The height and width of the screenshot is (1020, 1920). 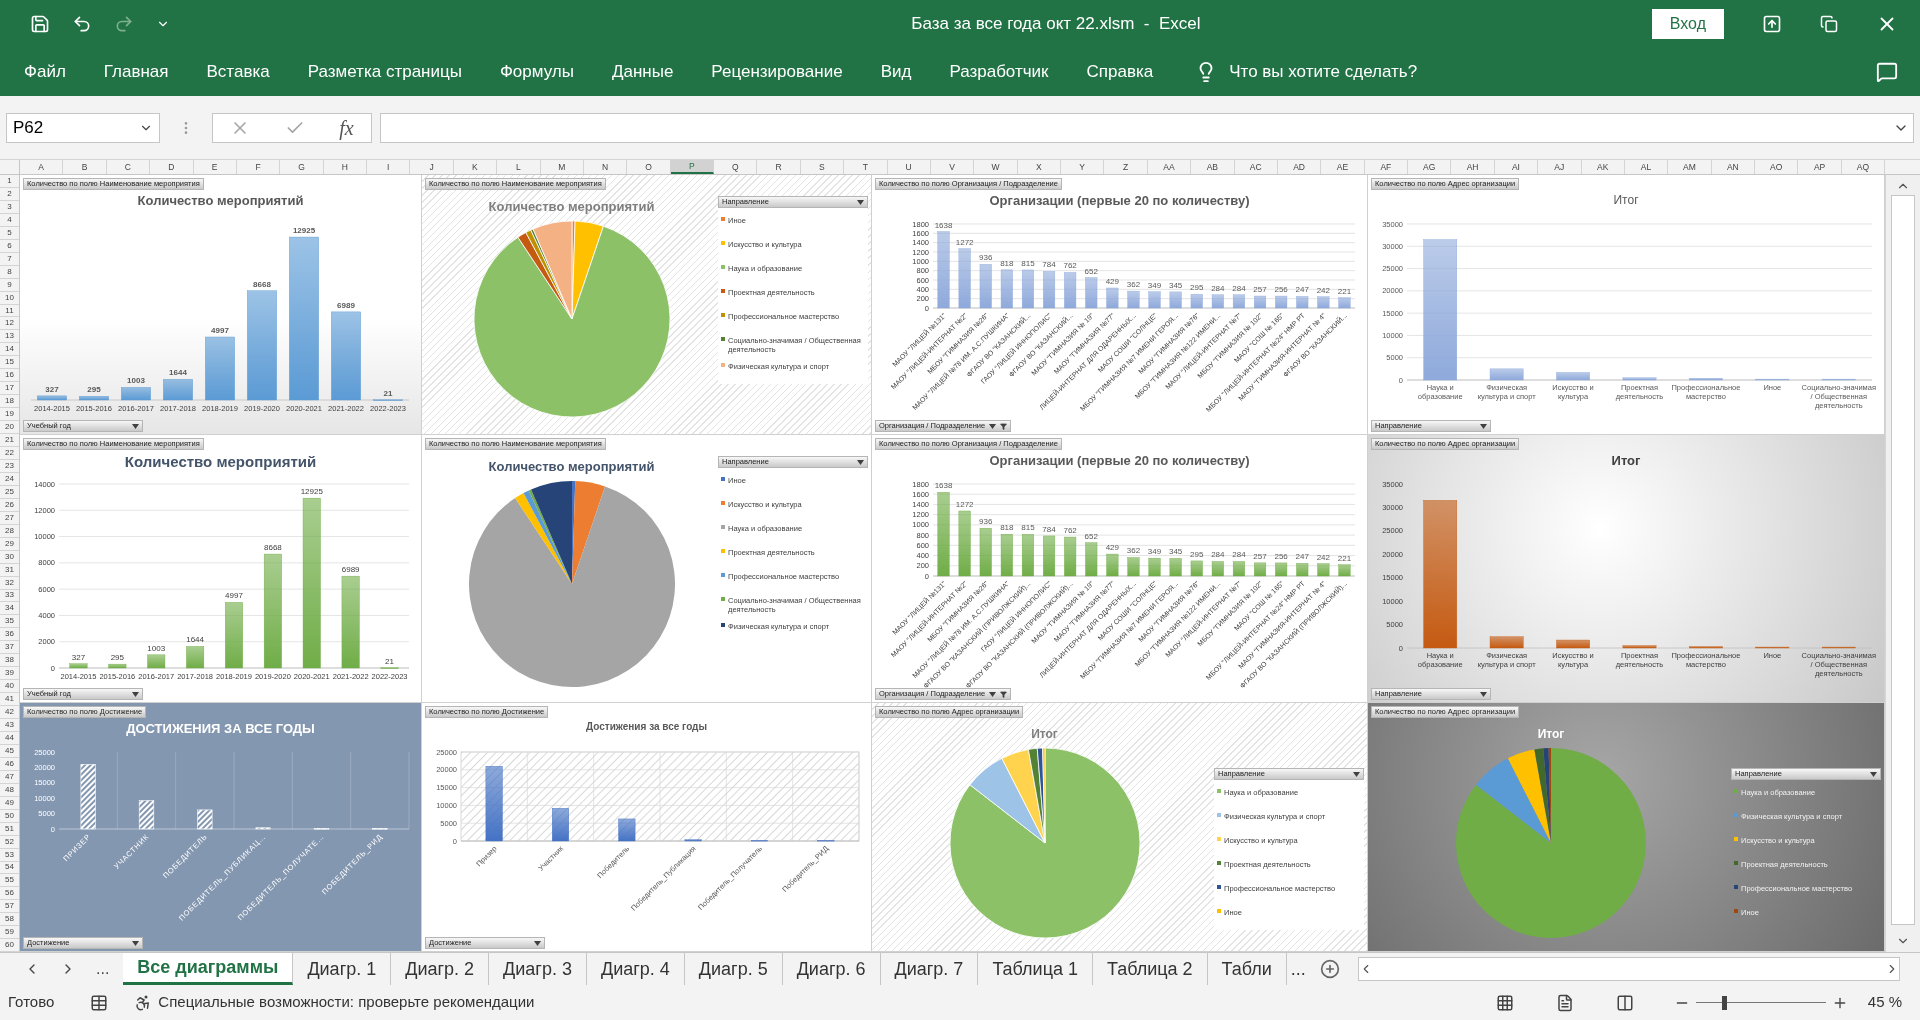 What do you see at coordinates (562, 167) in the screenshot?
I see `column-header: M` at bounding box center [562, 167].